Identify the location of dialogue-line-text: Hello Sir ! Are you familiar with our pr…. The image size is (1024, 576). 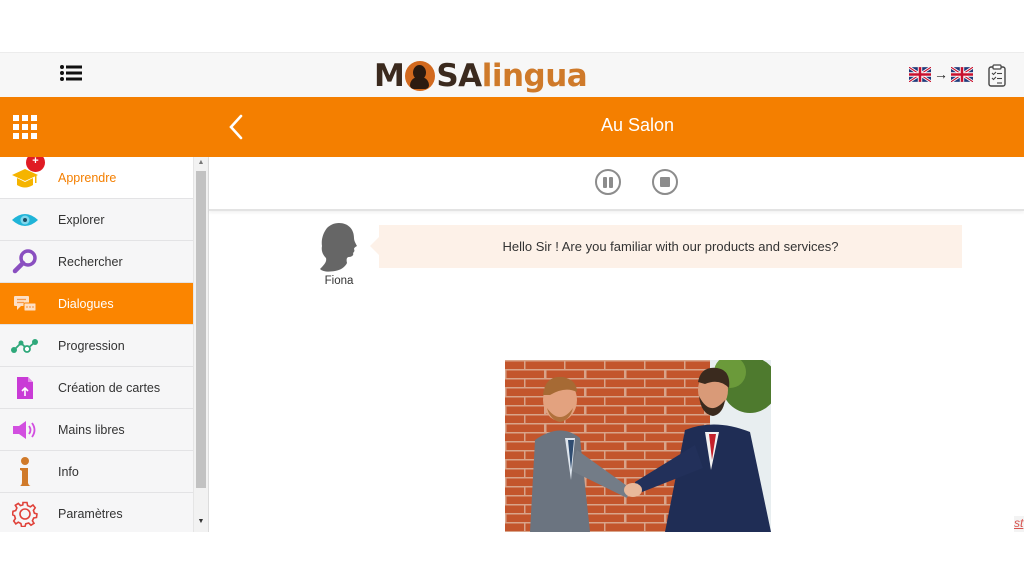
(670, 246).